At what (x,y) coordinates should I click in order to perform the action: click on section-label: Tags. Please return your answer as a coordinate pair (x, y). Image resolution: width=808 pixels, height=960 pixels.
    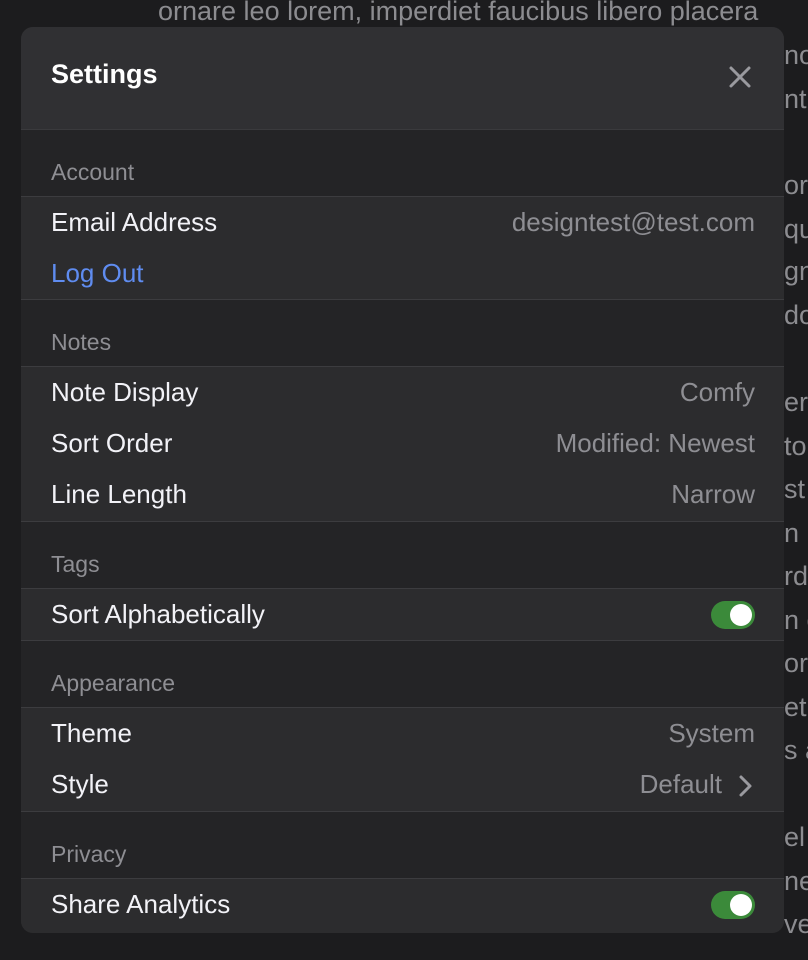
    Looking at the image, I should click on (75, 564).